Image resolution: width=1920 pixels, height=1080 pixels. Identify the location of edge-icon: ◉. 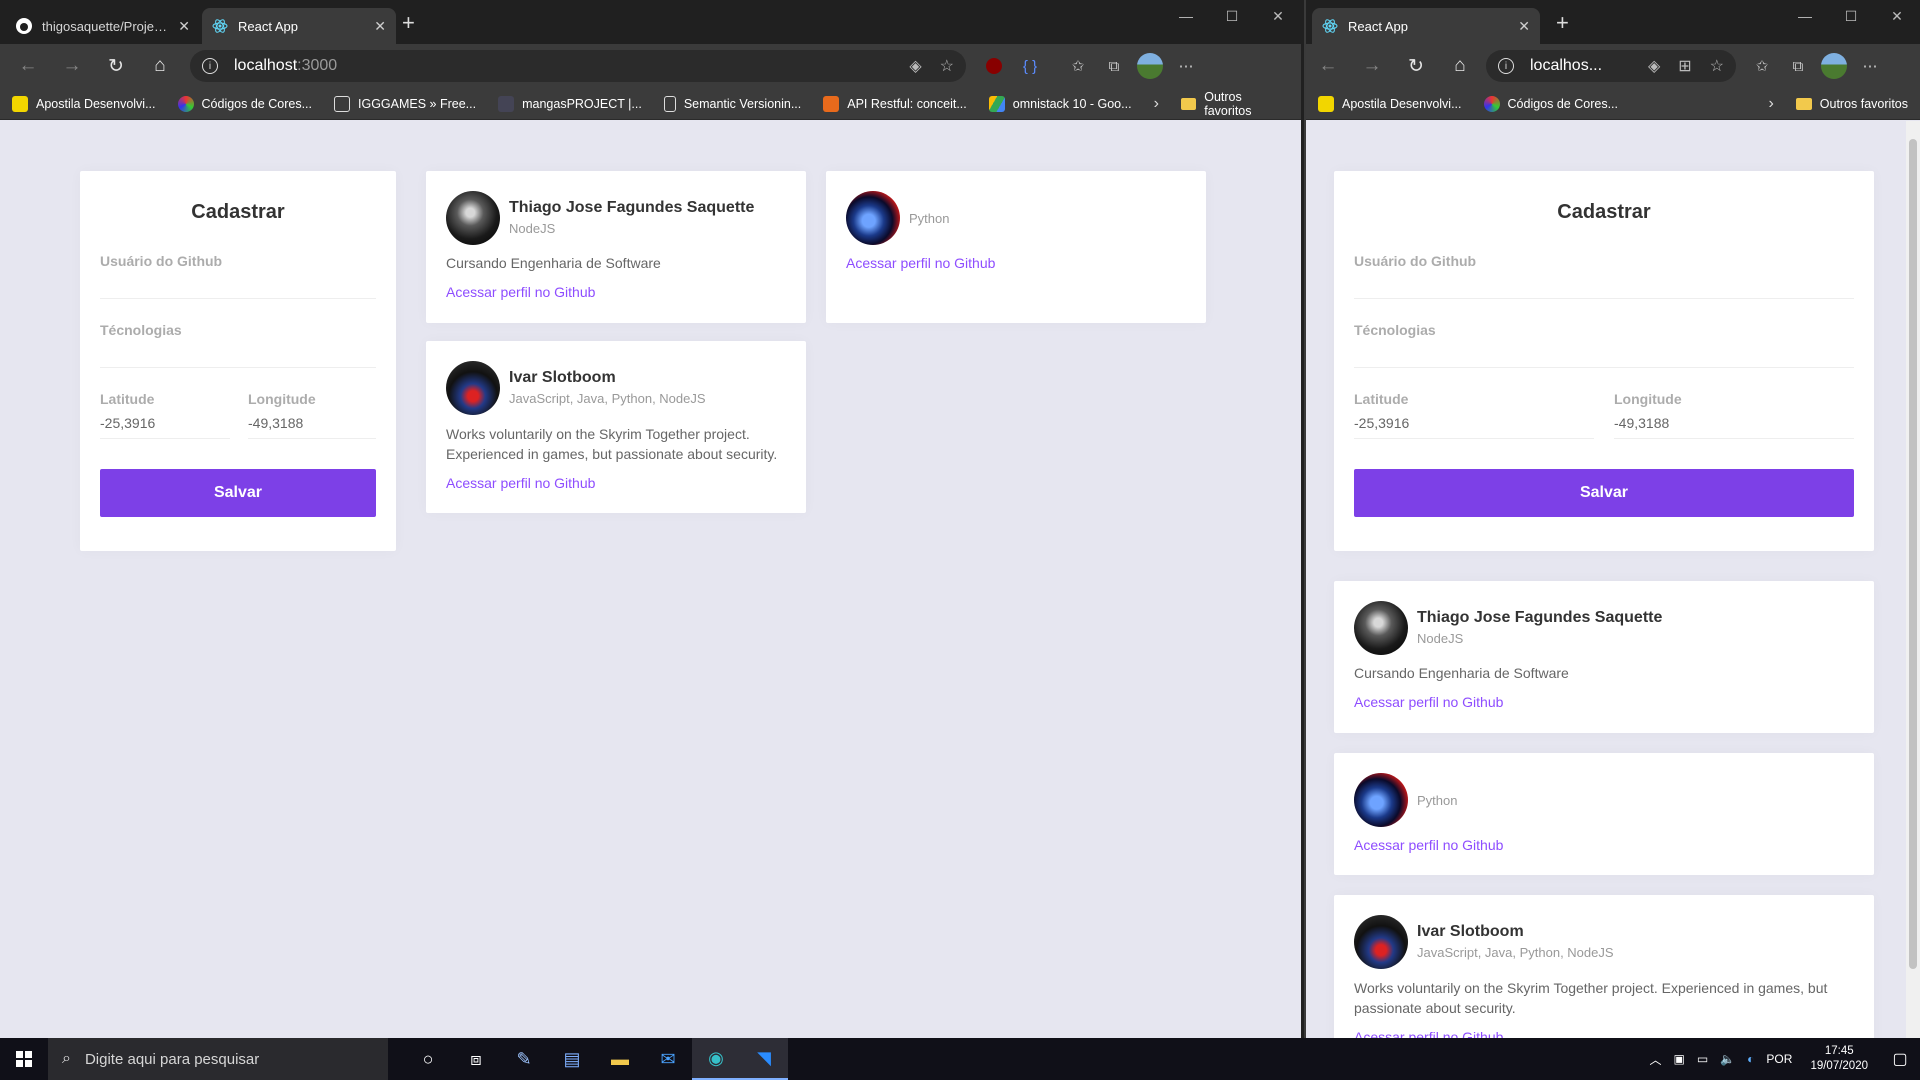
(716, 1059).